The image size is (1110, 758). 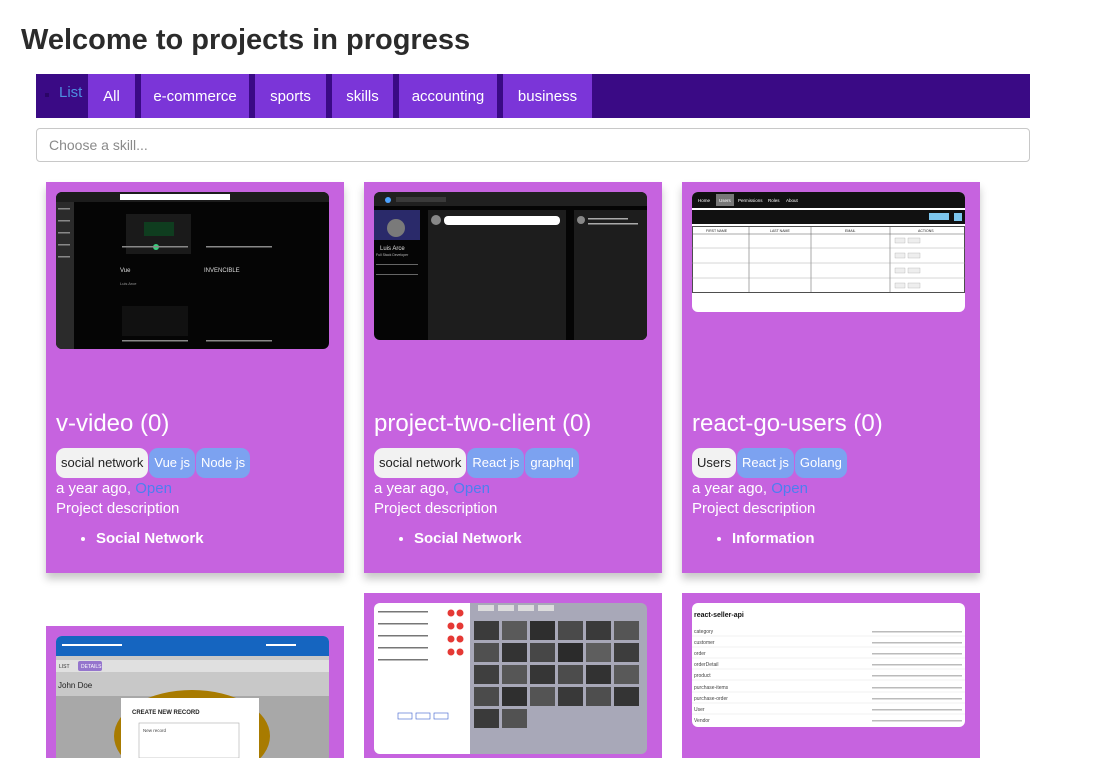 What do you see at coordinates (725, 200) in the screenshot?
I see `preview-nav-users: Users` at bounding box center [725, 200].